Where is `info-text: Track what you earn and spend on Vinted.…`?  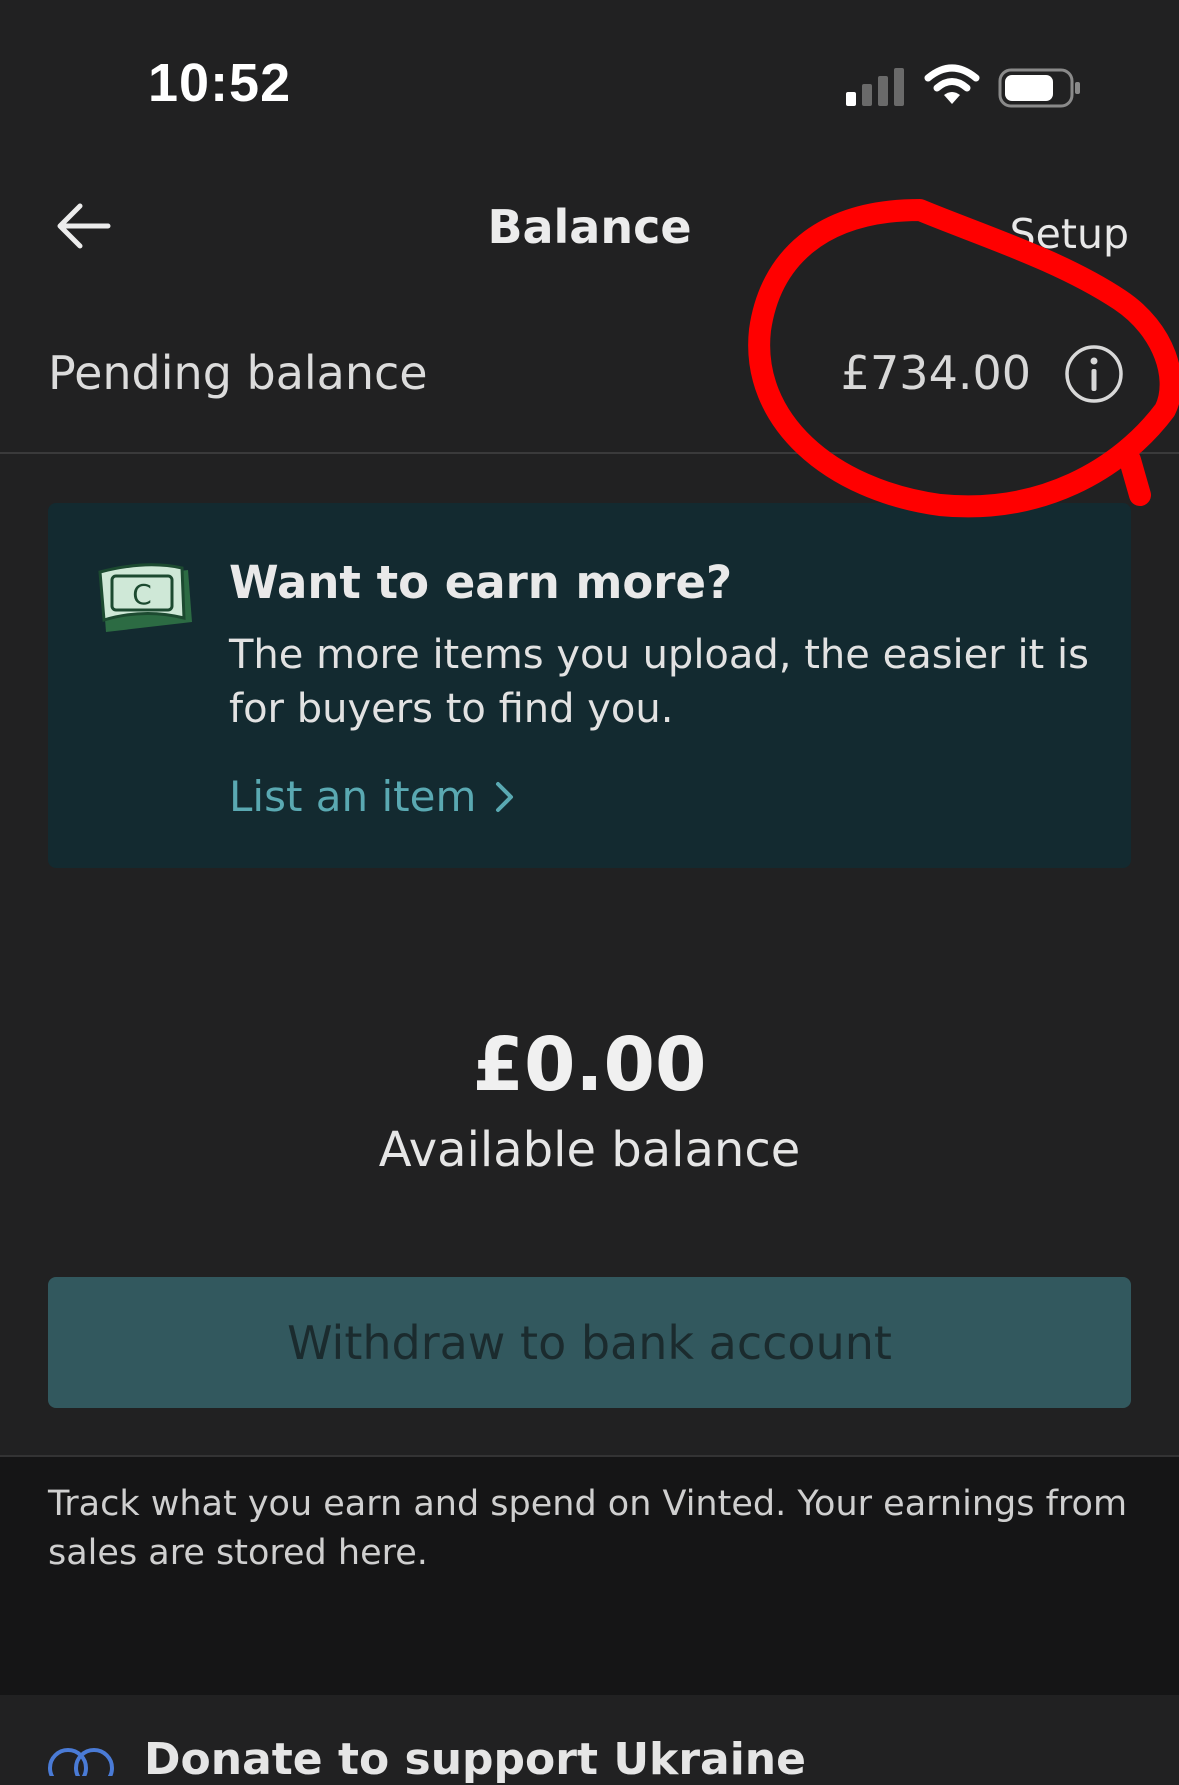 info-text: Track what you earn and spend on Vinted.… is located at coordinates (588, 1528).